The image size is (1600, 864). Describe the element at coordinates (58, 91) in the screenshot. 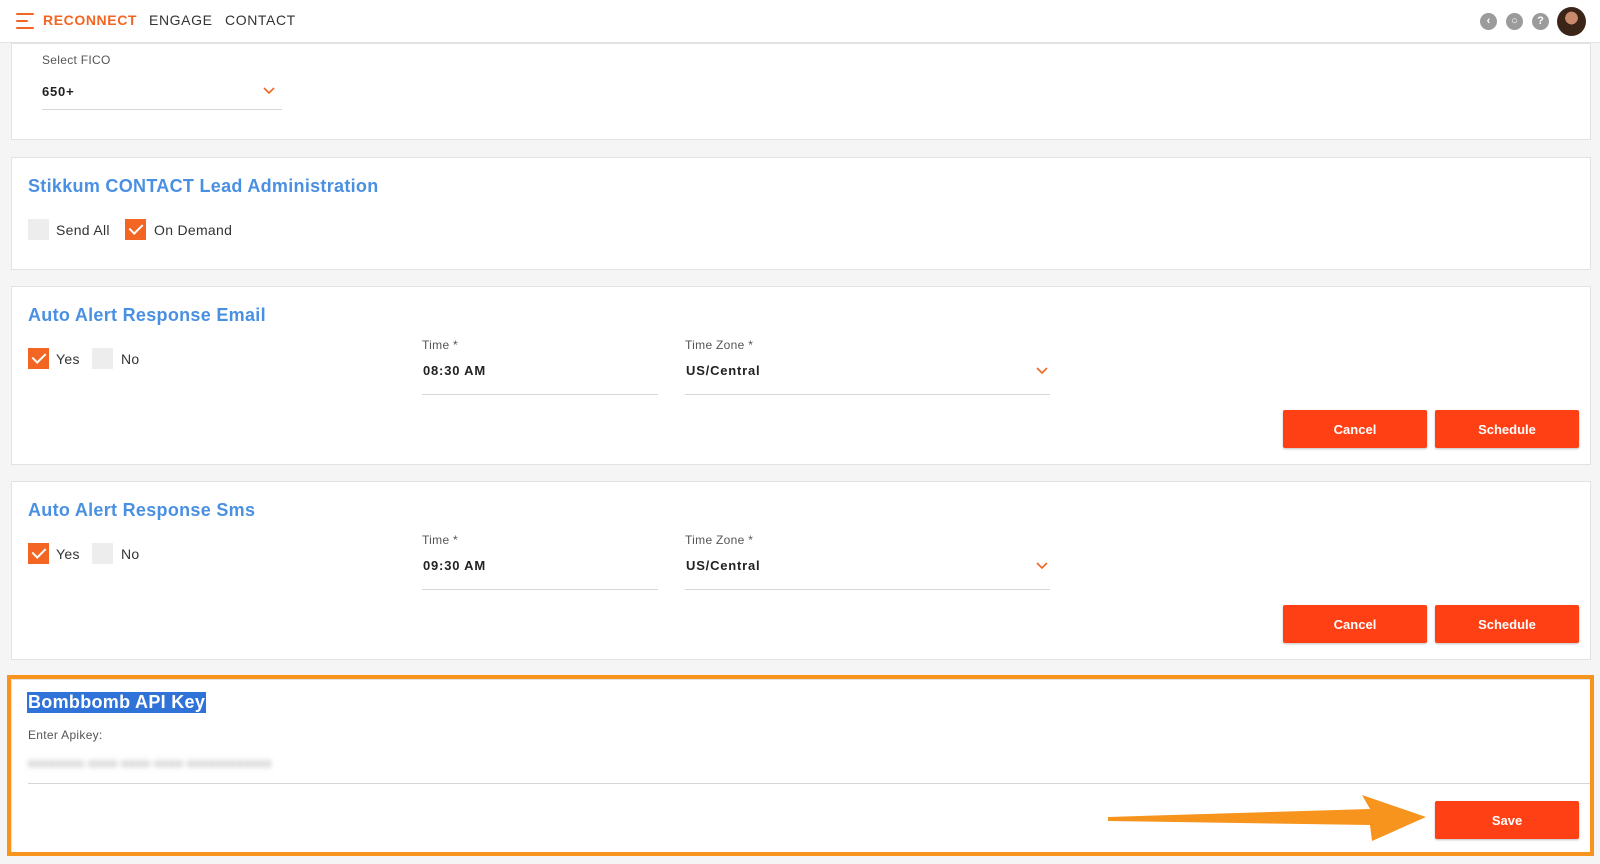

I see `fico-value: 650+` at that location.